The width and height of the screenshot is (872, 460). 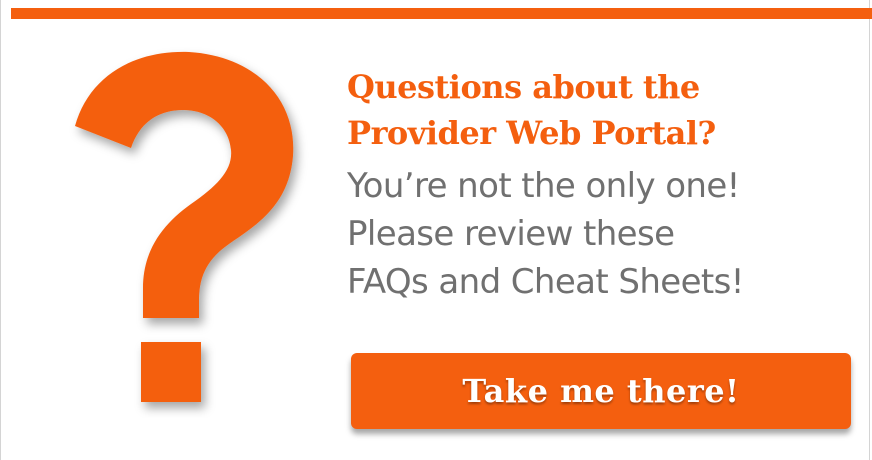 I want to click on body-line-3: FAQs and Cheat Sheets!, so click(x=545, y=282).